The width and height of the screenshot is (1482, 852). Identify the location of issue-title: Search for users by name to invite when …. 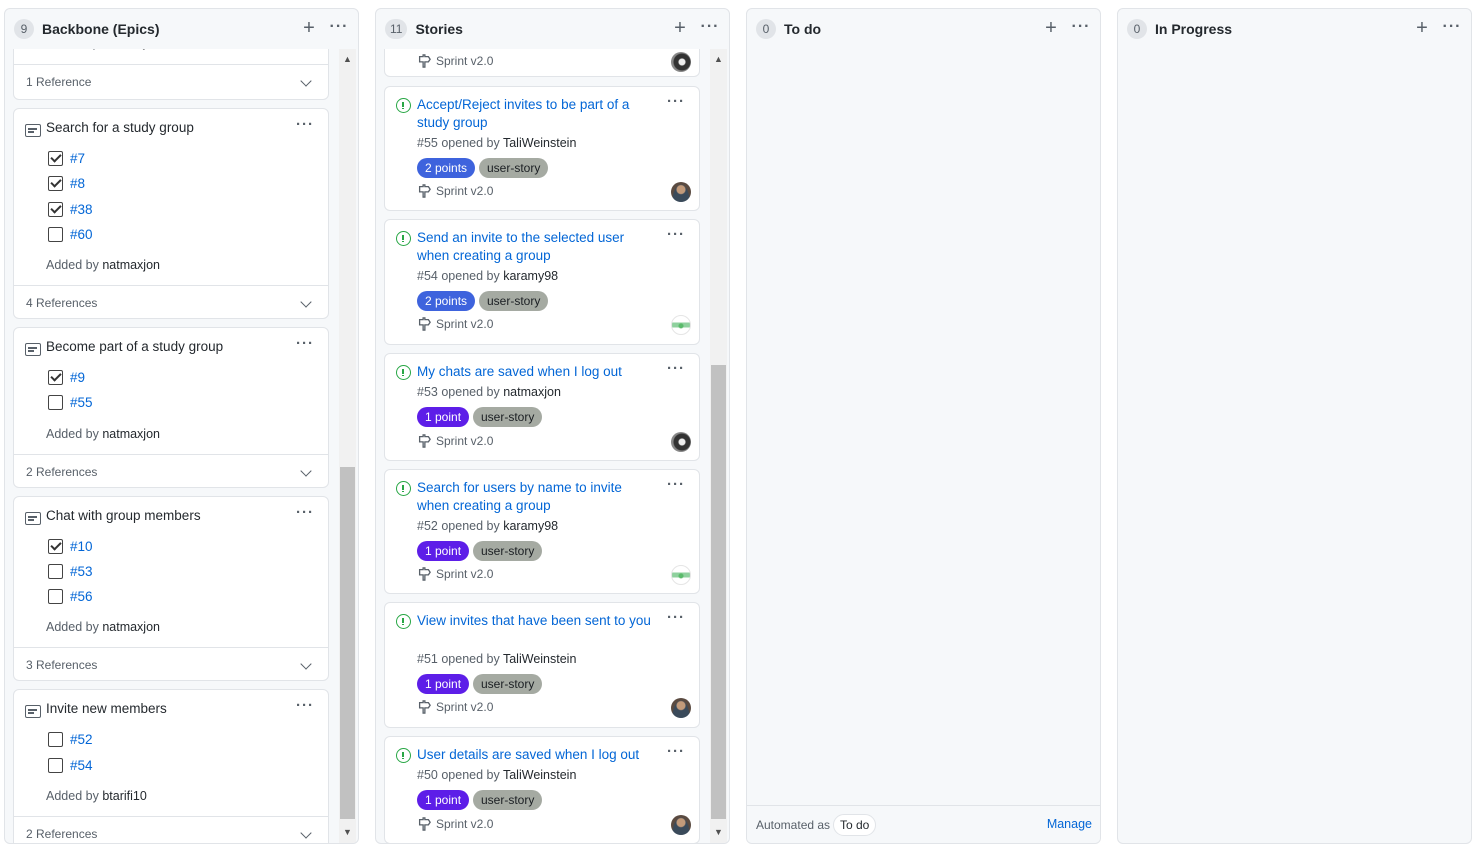
(537, 497).